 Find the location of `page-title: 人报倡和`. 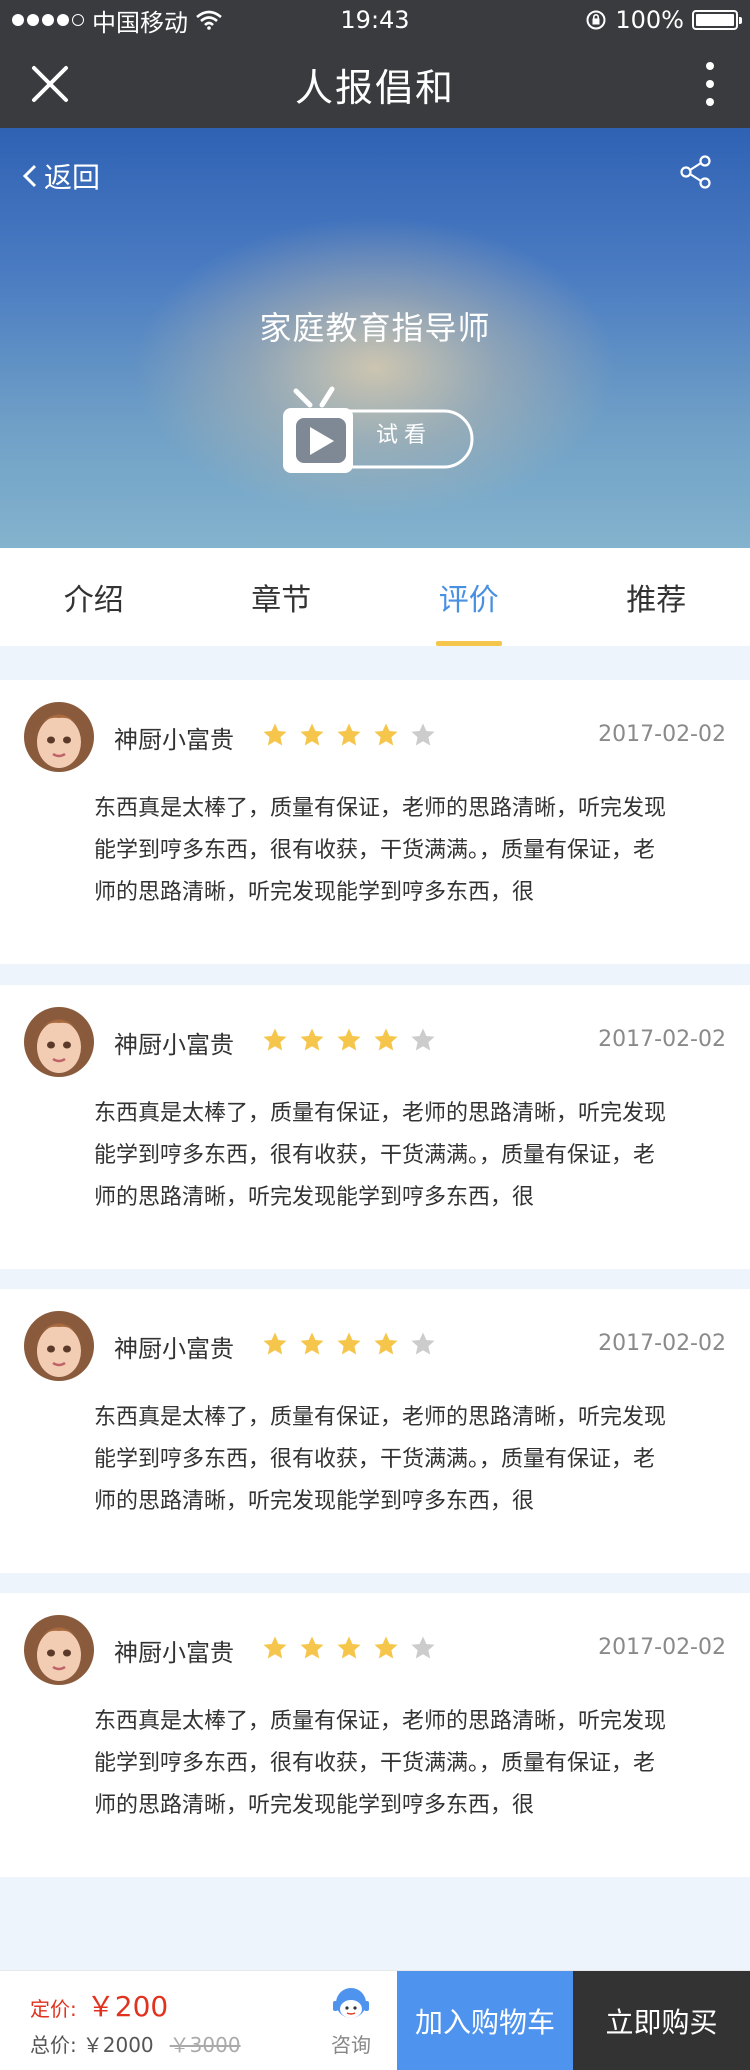

page-title: 人报倡和 is located at coordinates (374, 87).